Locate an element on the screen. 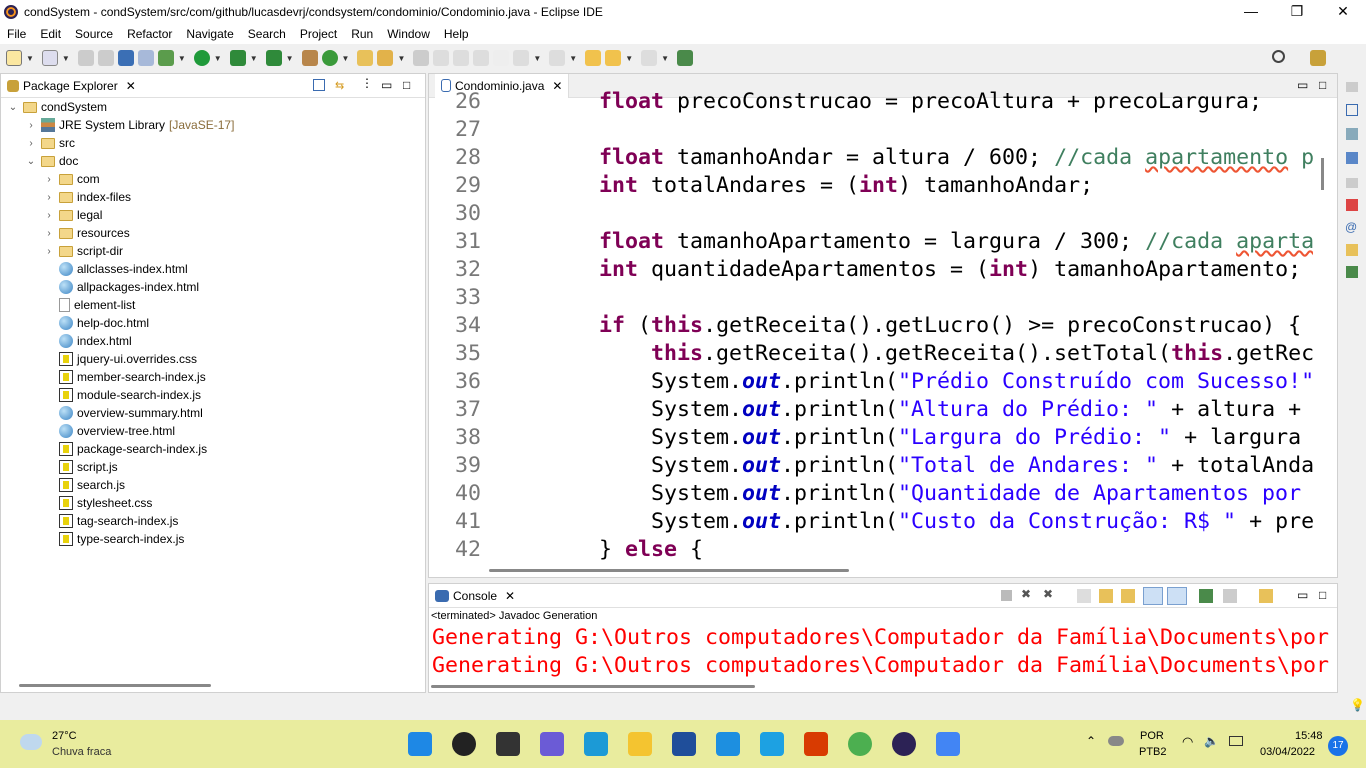 This screenshot has height=768, width=1366. toggle-annotation-icon is located at coordinates (421, 58).